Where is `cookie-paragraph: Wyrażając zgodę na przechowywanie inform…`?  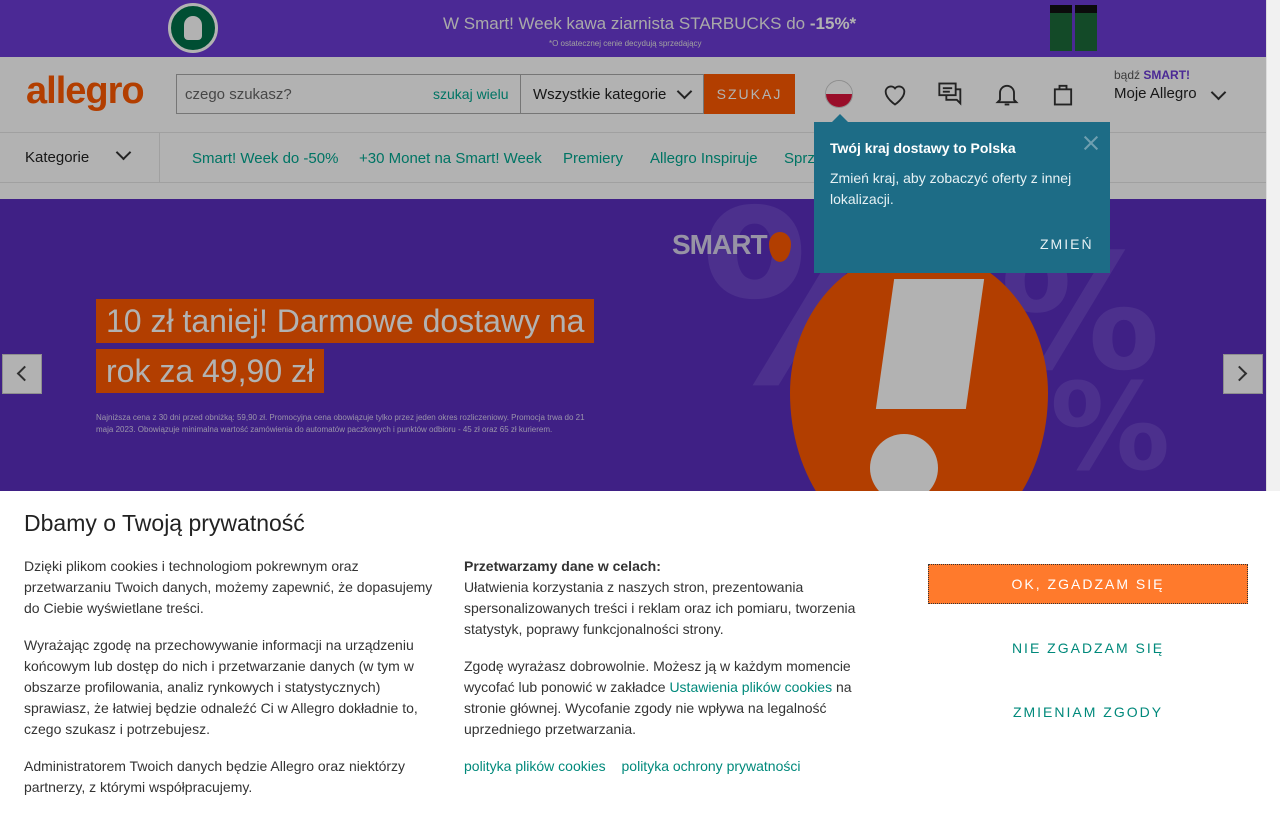 cookie-paragraph: Wyrażając zgodę na przechowywanie inform… is located at coordinates (221, 687).